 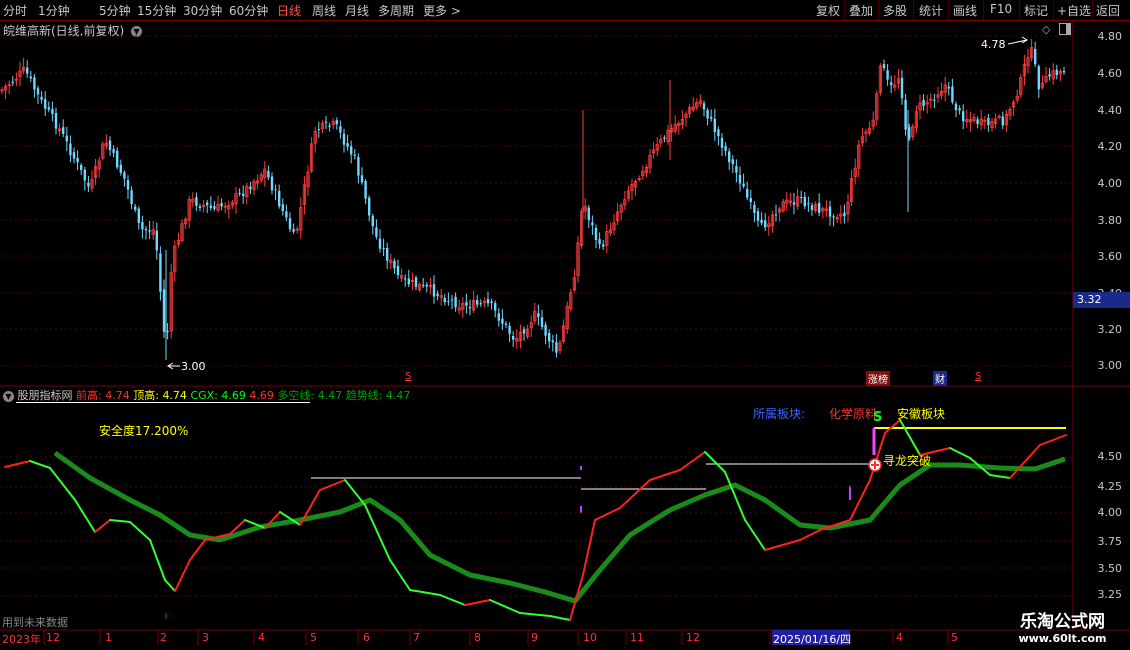 I want to click on time-label: 12, so click(x=693, y=637).